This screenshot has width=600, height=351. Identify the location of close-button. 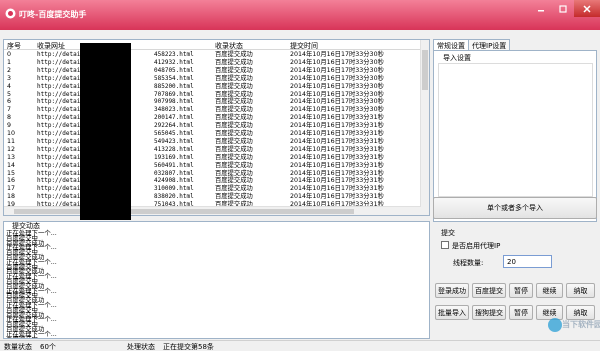
(587, 8).